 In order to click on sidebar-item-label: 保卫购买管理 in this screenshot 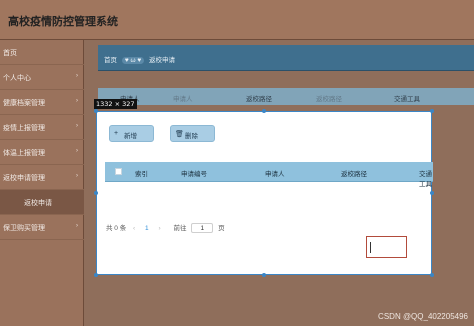, I will do `click(24, 228)`.